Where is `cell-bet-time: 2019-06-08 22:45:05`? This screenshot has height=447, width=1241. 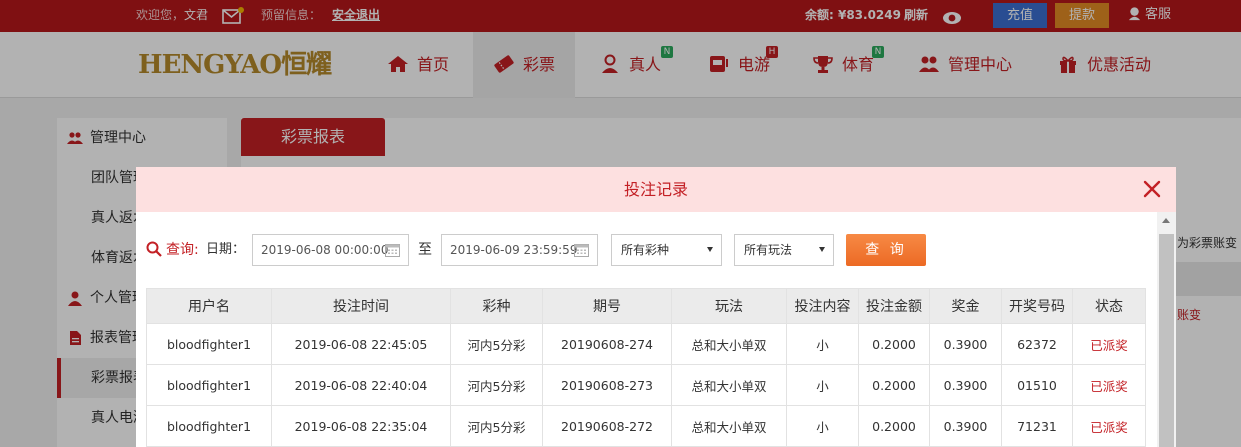
cell-bet-time: 2019-06-08 22:45:05 is located at coordinates (361, 344).